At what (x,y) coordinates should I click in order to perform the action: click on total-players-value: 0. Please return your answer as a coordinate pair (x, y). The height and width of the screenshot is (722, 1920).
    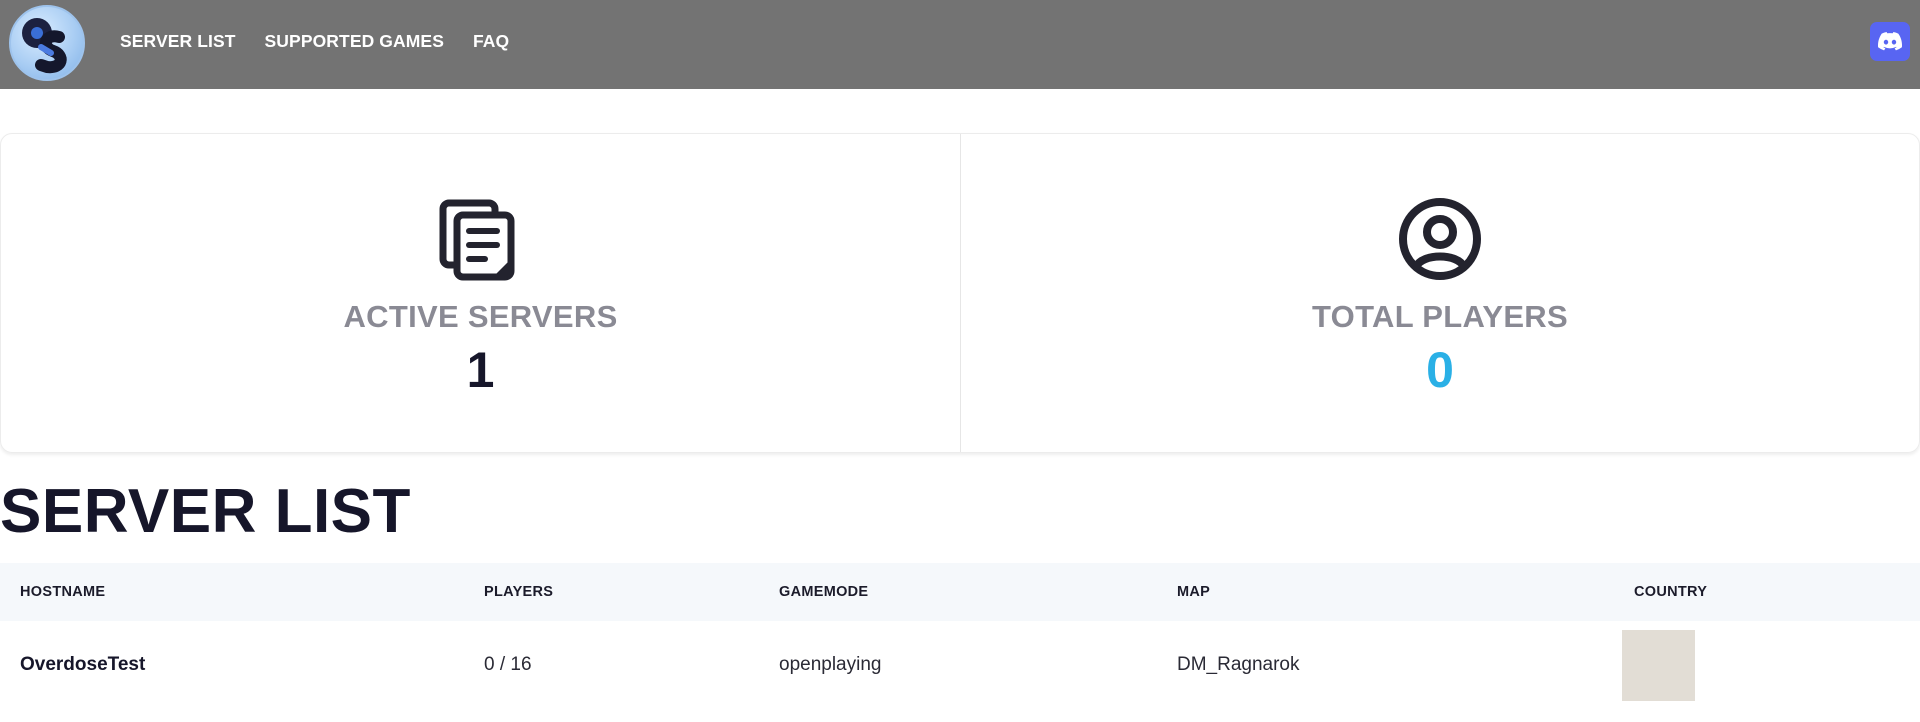
    Looking at the image, I should click on (1440, 370).